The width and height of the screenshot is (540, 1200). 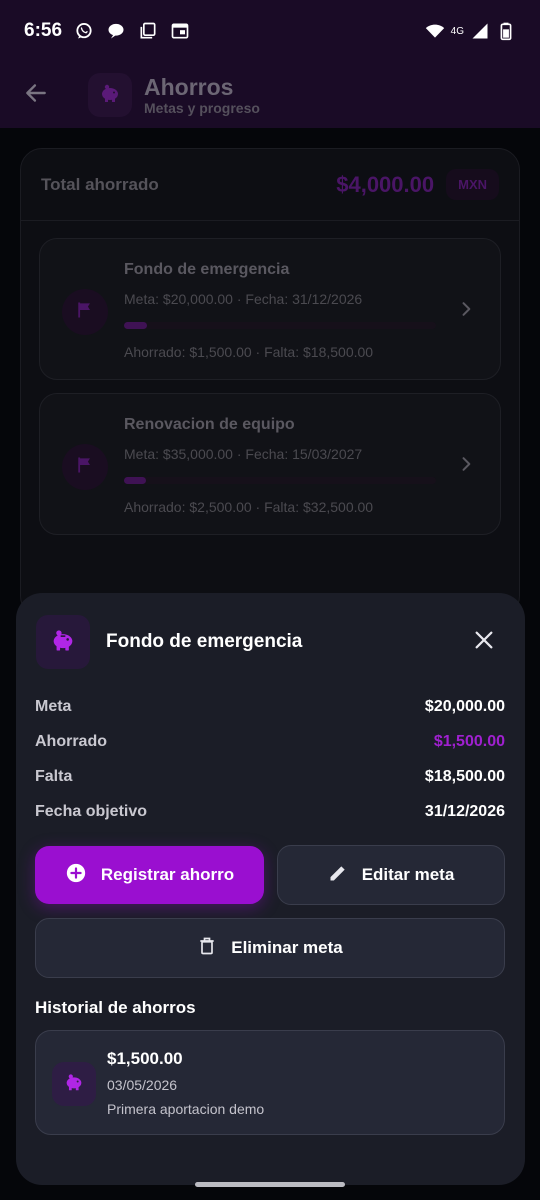 I want to click on total-right: $4,000.00 MXN, so click(x=417, y=184).